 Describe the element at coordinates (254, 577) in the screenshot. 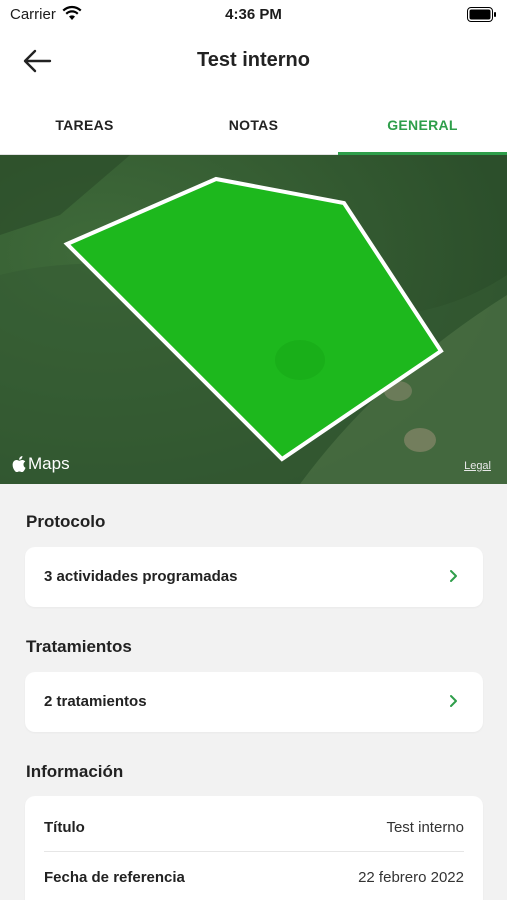

I see `protocolo-row: 3 actividades programadas` at that location.